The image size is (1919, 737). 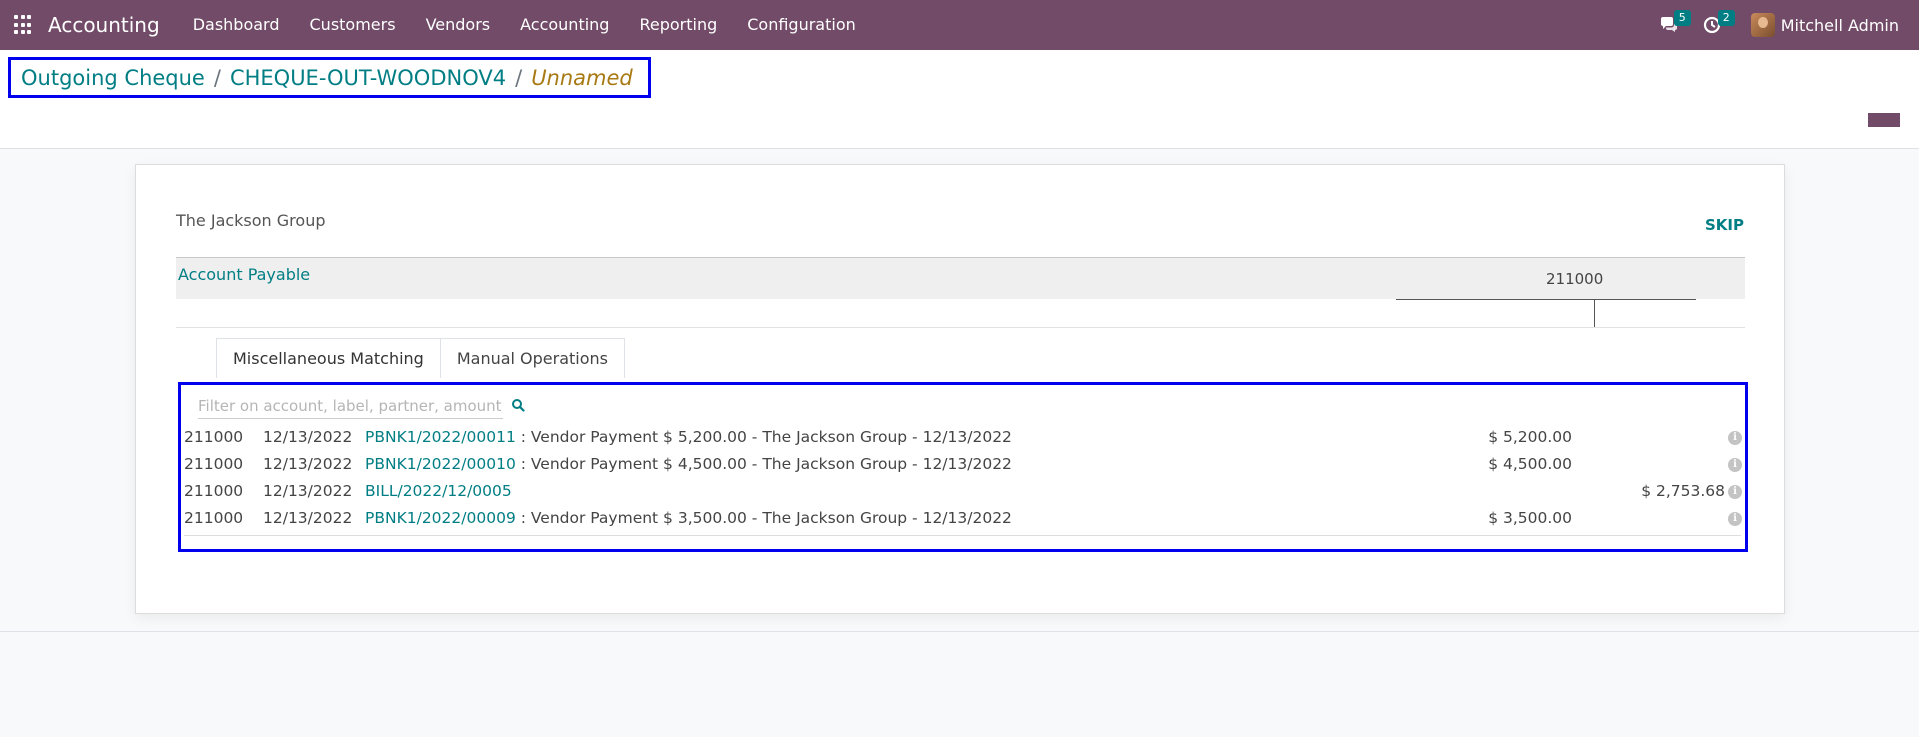 I want to click on avatar, so click(x=1762, y=25).